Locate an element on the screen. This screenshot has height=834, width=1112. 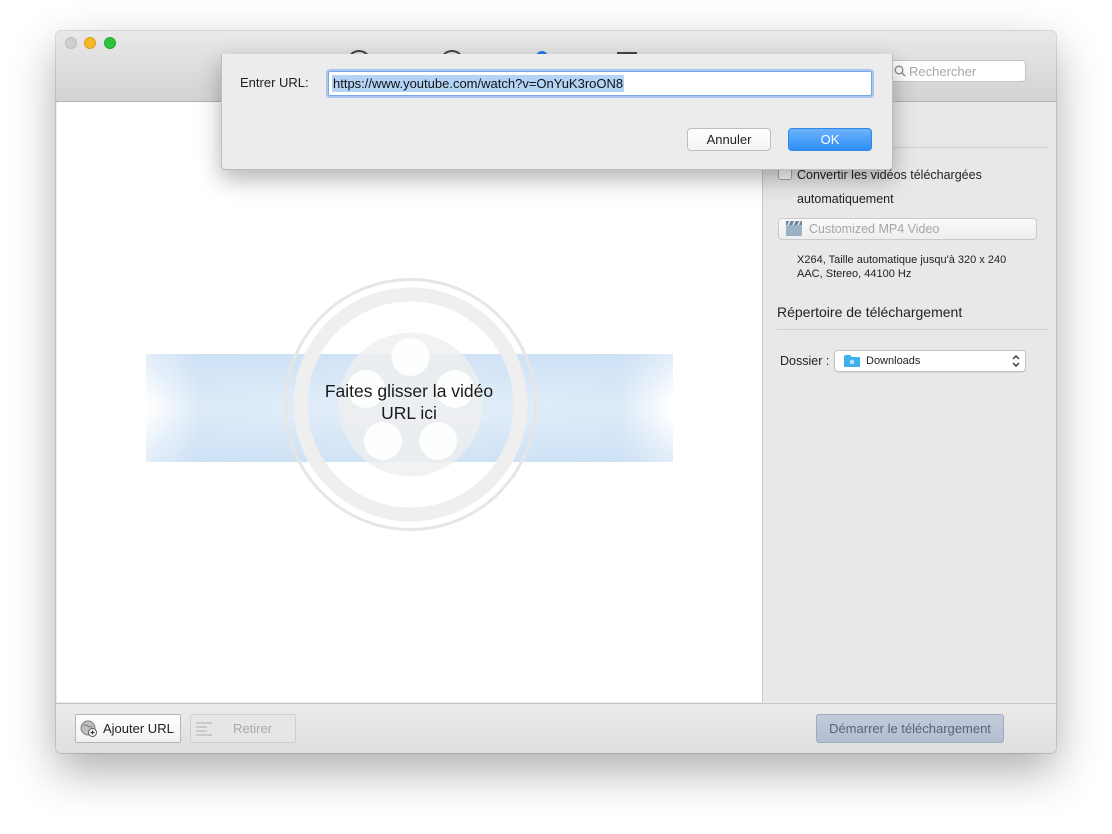
zoom-window-button is located at coordinates (110, 43).